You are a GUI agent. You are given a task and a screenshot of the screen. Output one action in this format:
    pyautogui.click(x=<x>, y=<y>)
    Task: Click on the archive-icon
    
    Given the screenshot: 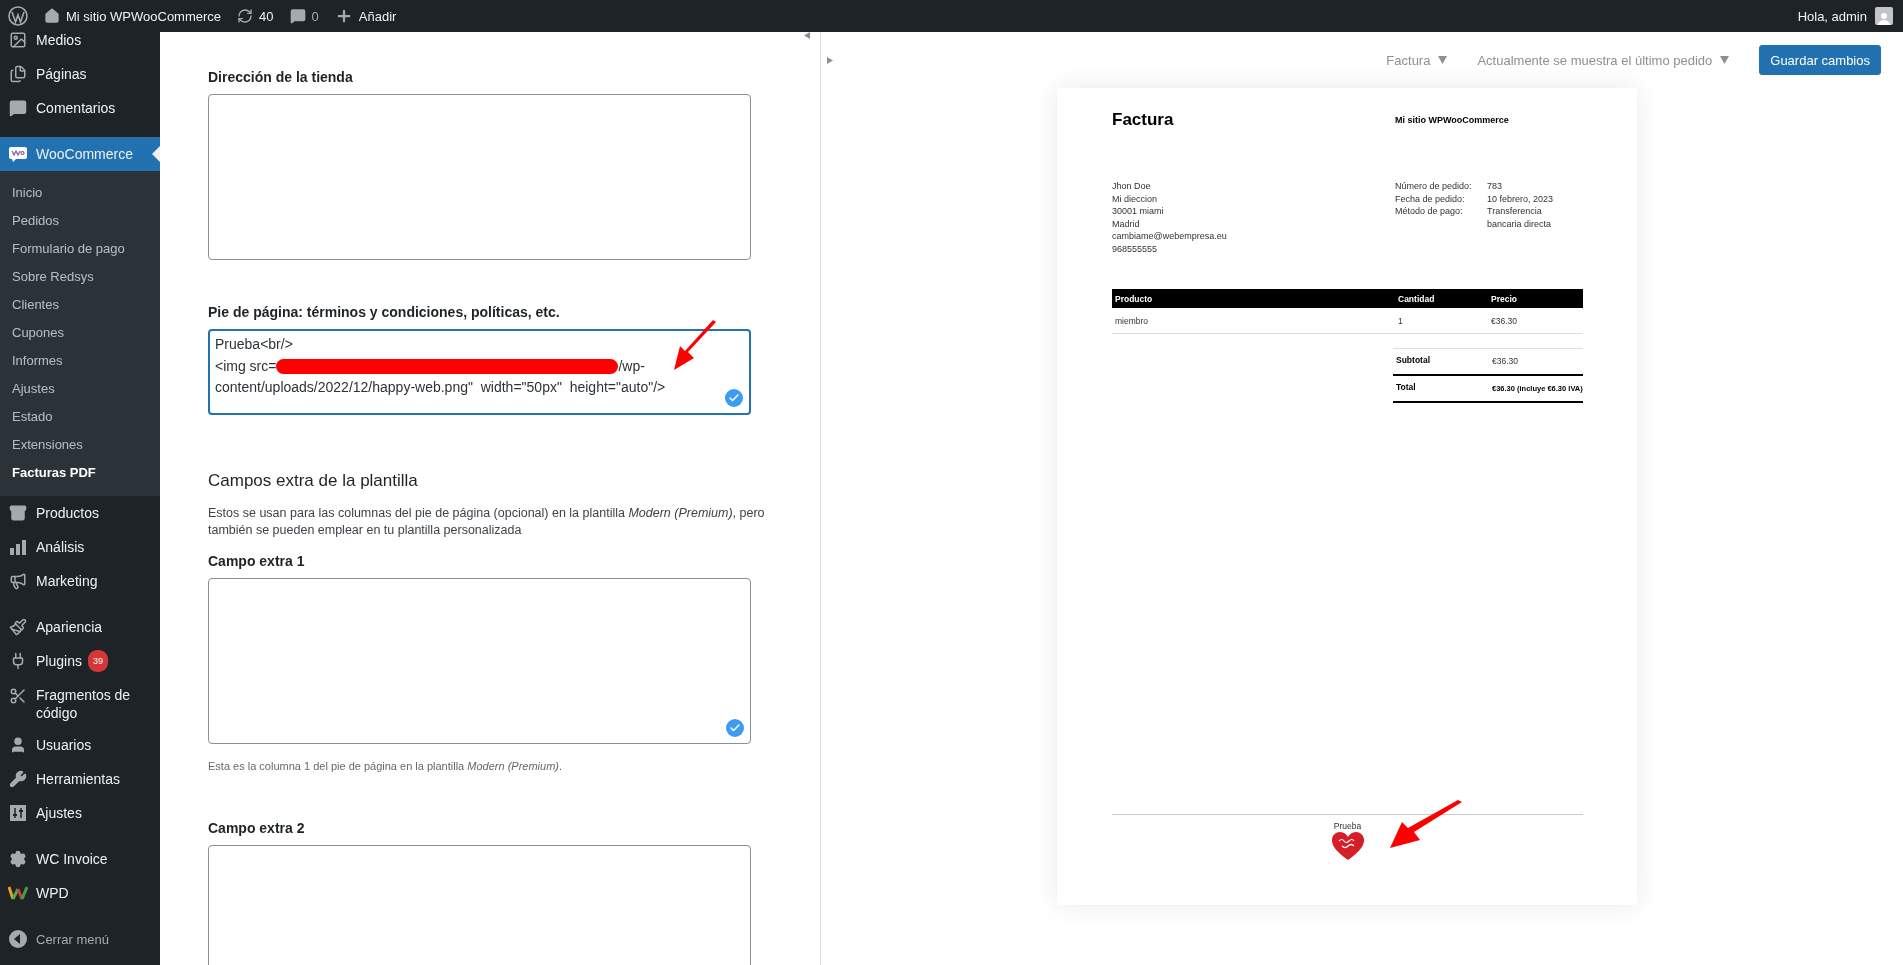 What is the action you would take?
    pyautogui.click(x=18, y=513)
    